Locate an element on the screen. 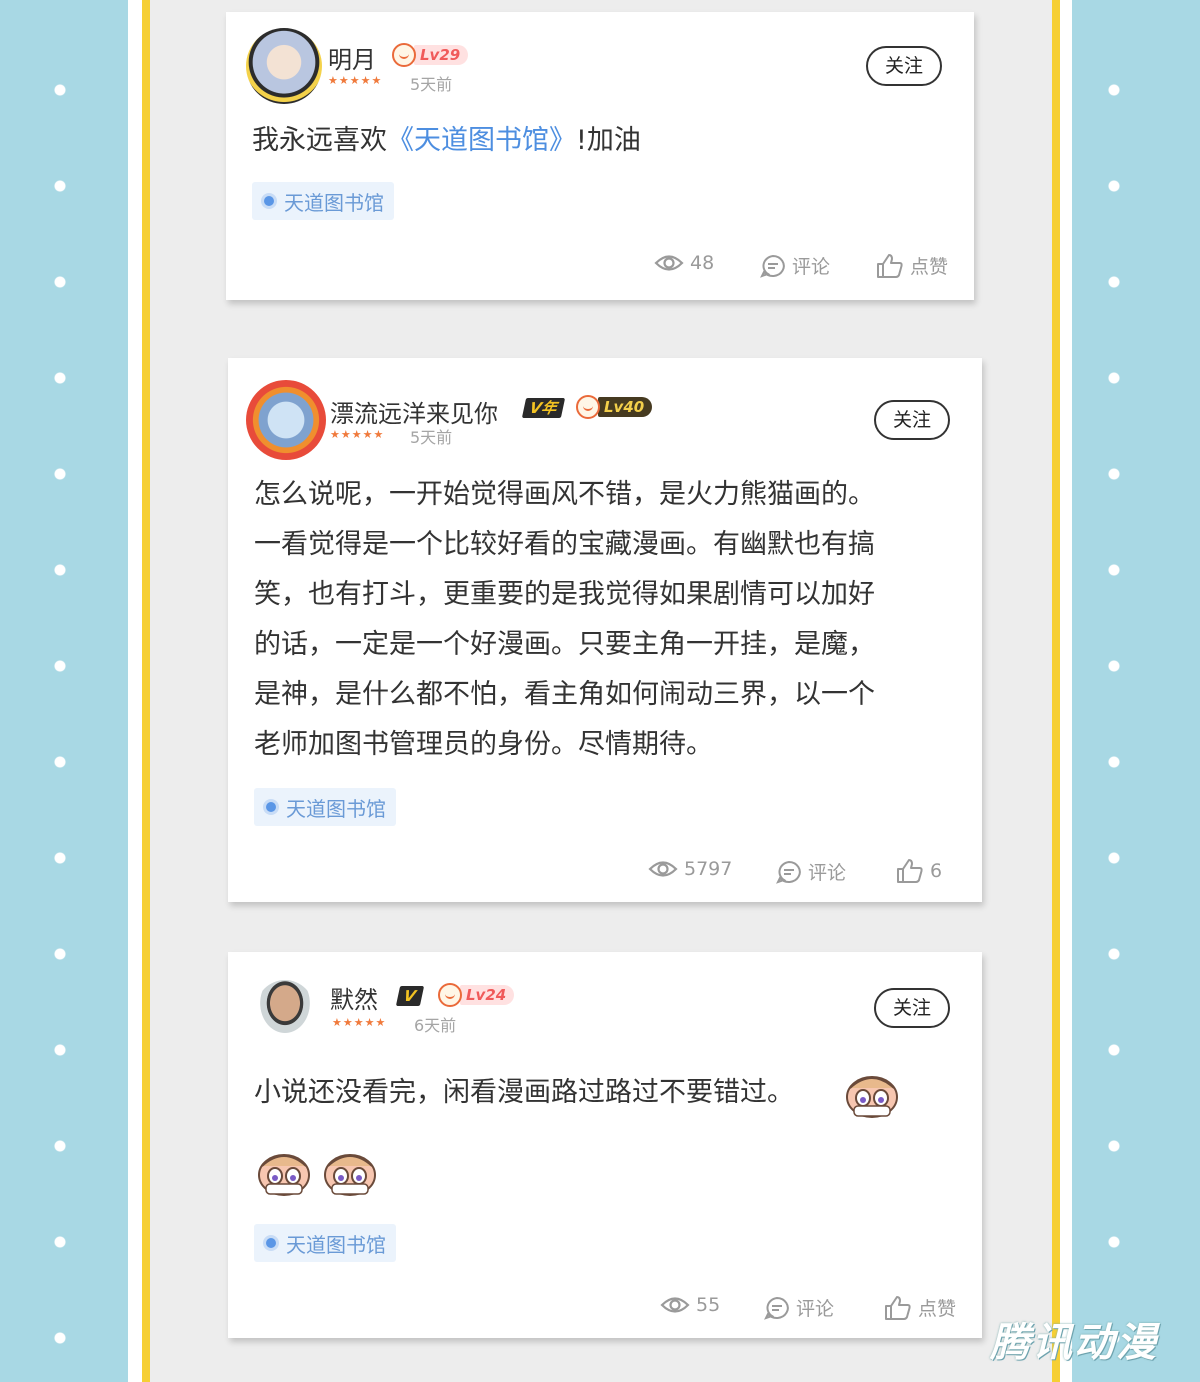  like-button: 6 is located at coordinates (919, 871).